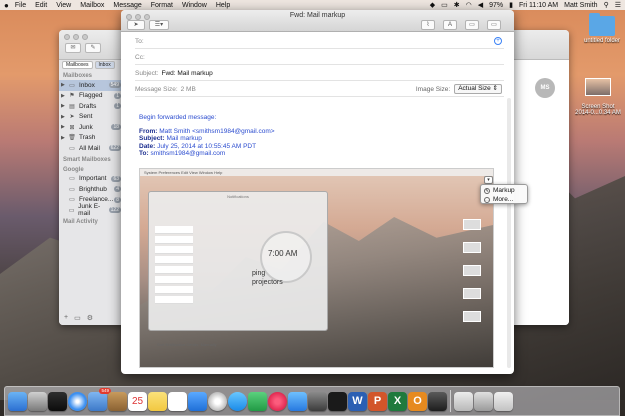  I want to click on tab-inbox: Inbox, so click(104, 65).